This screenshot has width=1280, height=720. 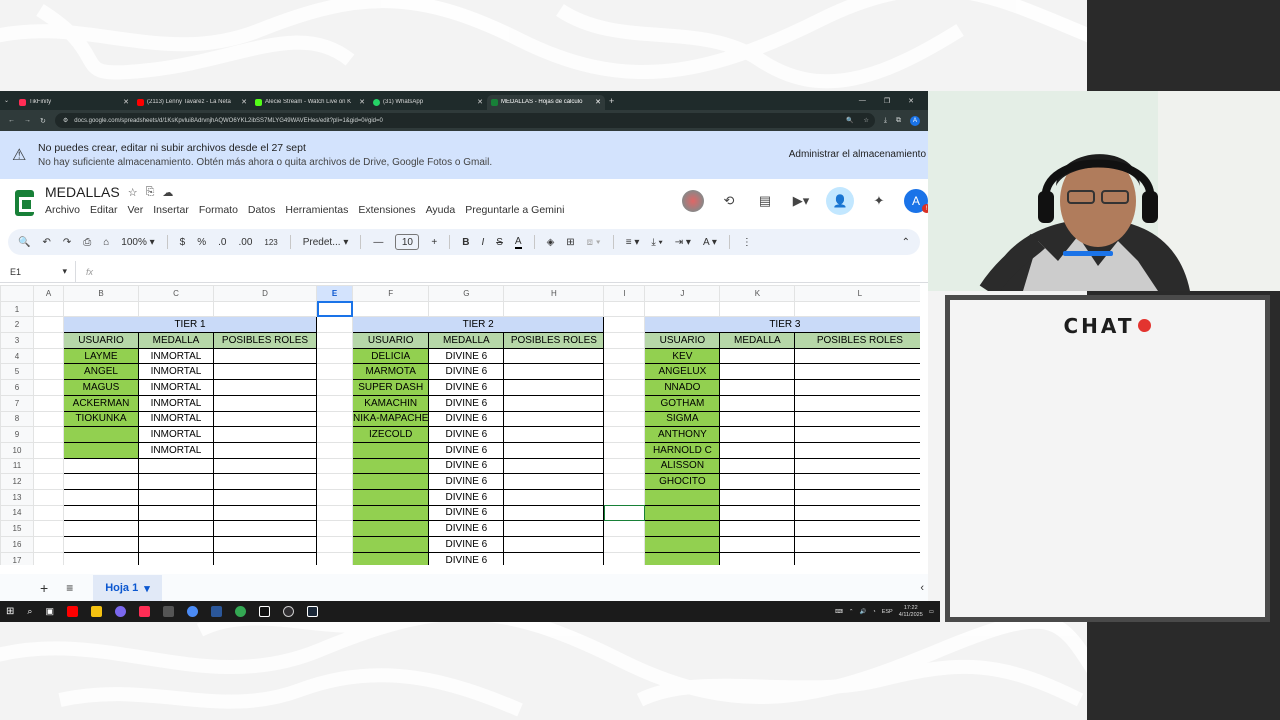 What do you see at coordinates (924, 425) in the screenshot?
I see `vertical-scrollbar` at bounding box center [924, 425].